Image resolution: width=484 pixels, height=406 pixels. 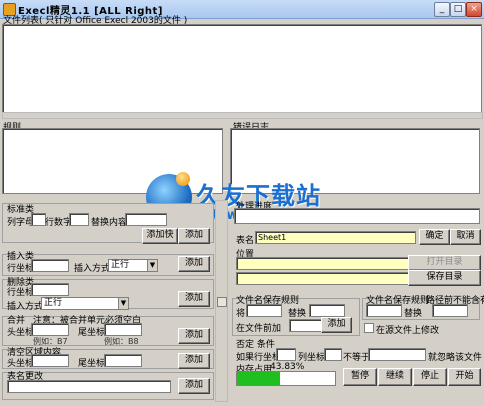 What do you see at coordinates (464, 377) in the screenshot?
I see `start-button: 开始` at bounding box center [464, 377].